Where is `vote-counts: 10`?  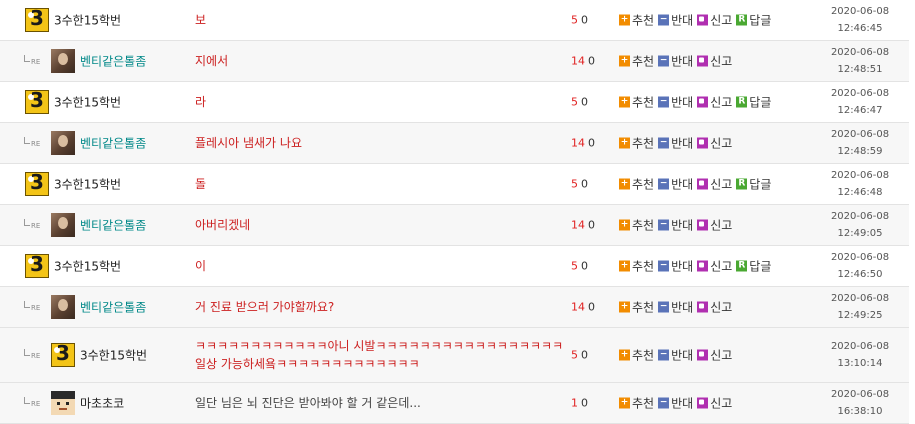 vote-counts: 10 is located at coordinates (579, 403).